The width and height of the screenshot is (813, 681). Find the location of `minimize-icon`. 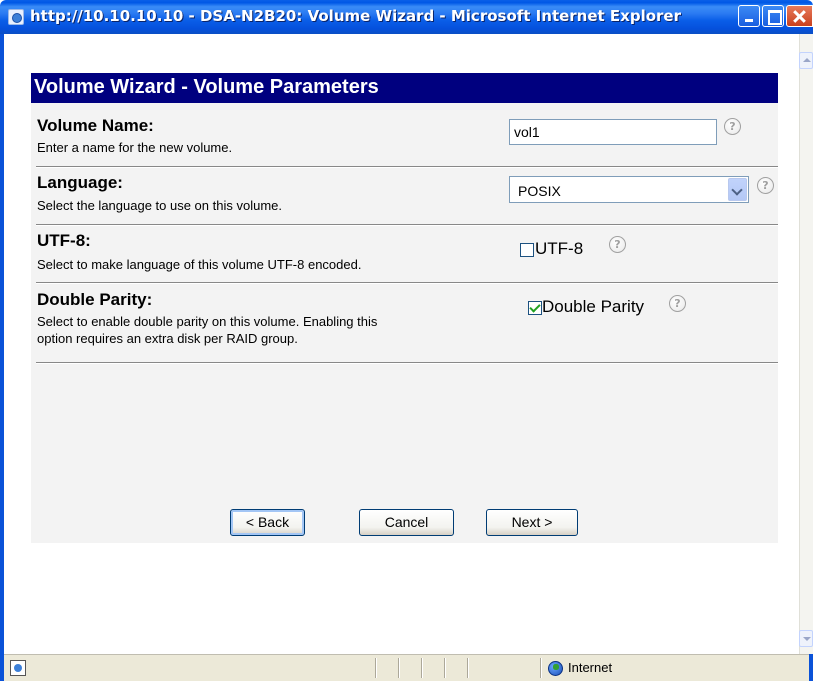

minimize-icon is located at coordinates (749, 16).